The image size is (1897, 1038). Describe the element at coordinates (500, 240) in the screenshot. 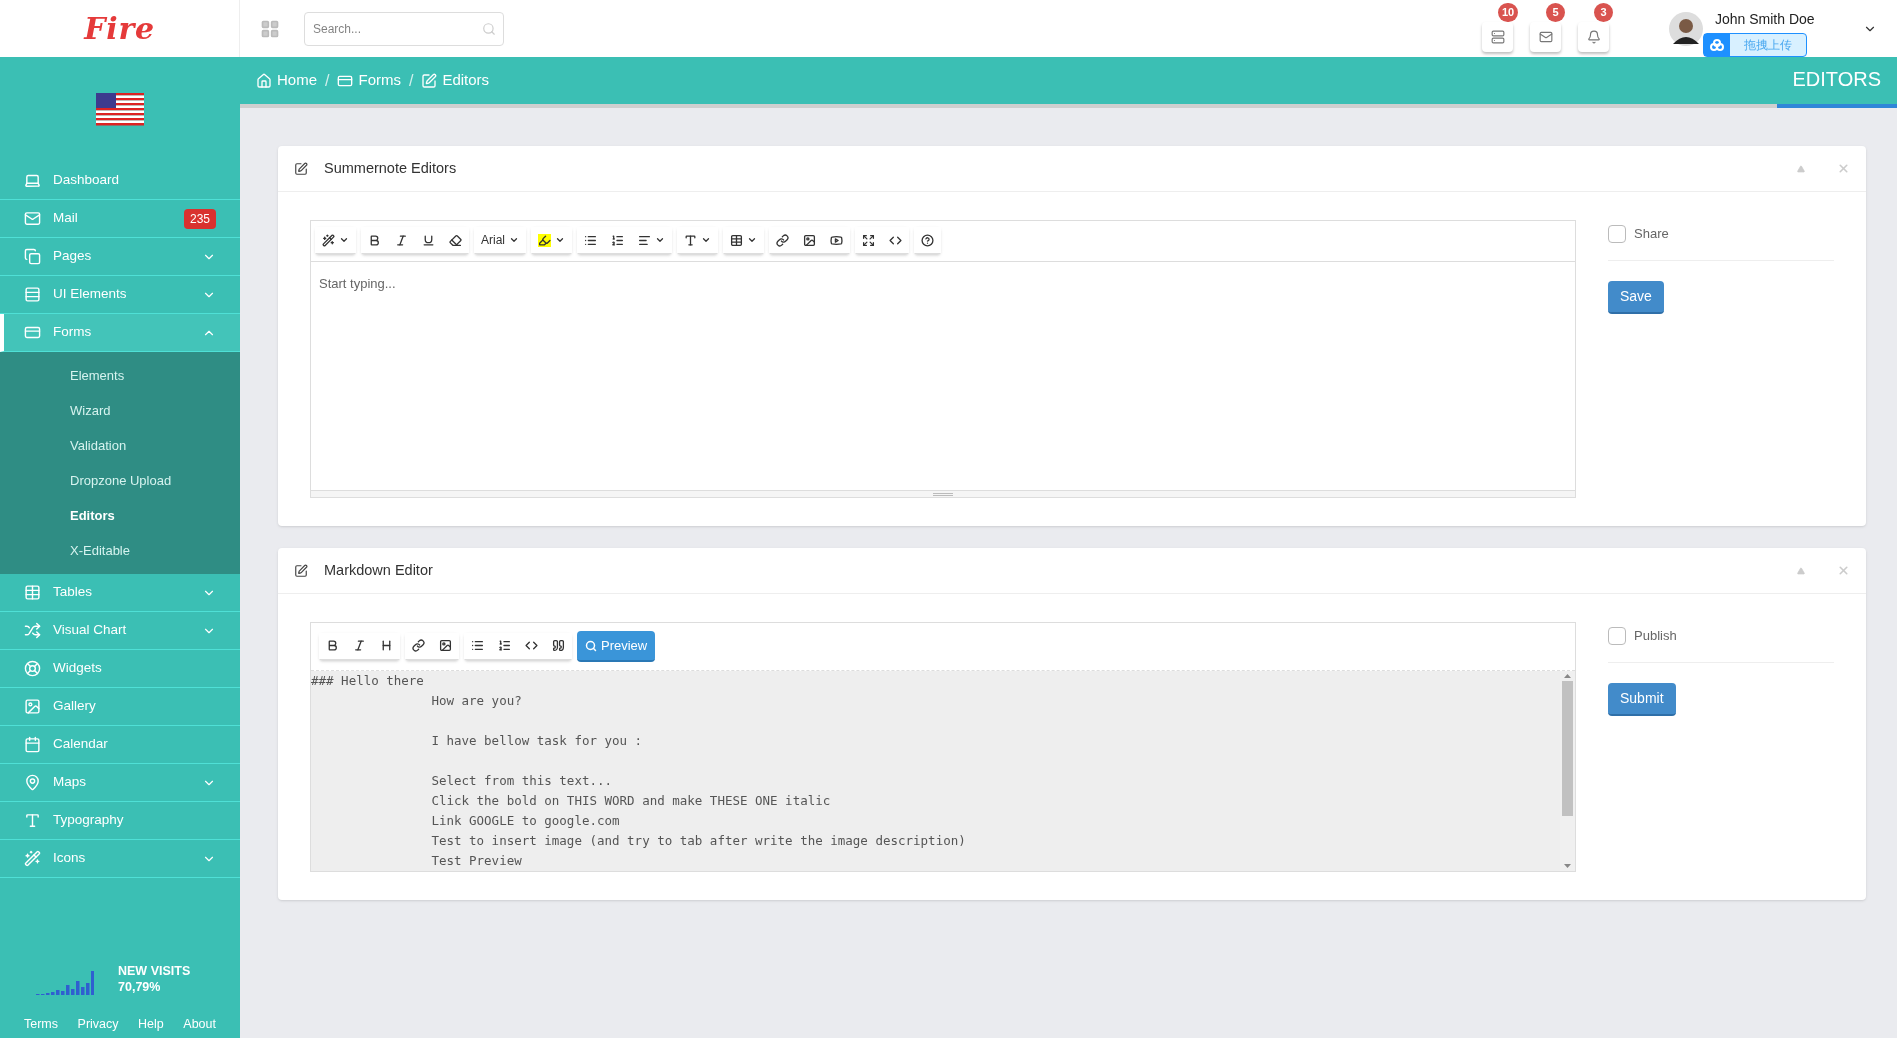

I see `font-button: Arial` at that location.